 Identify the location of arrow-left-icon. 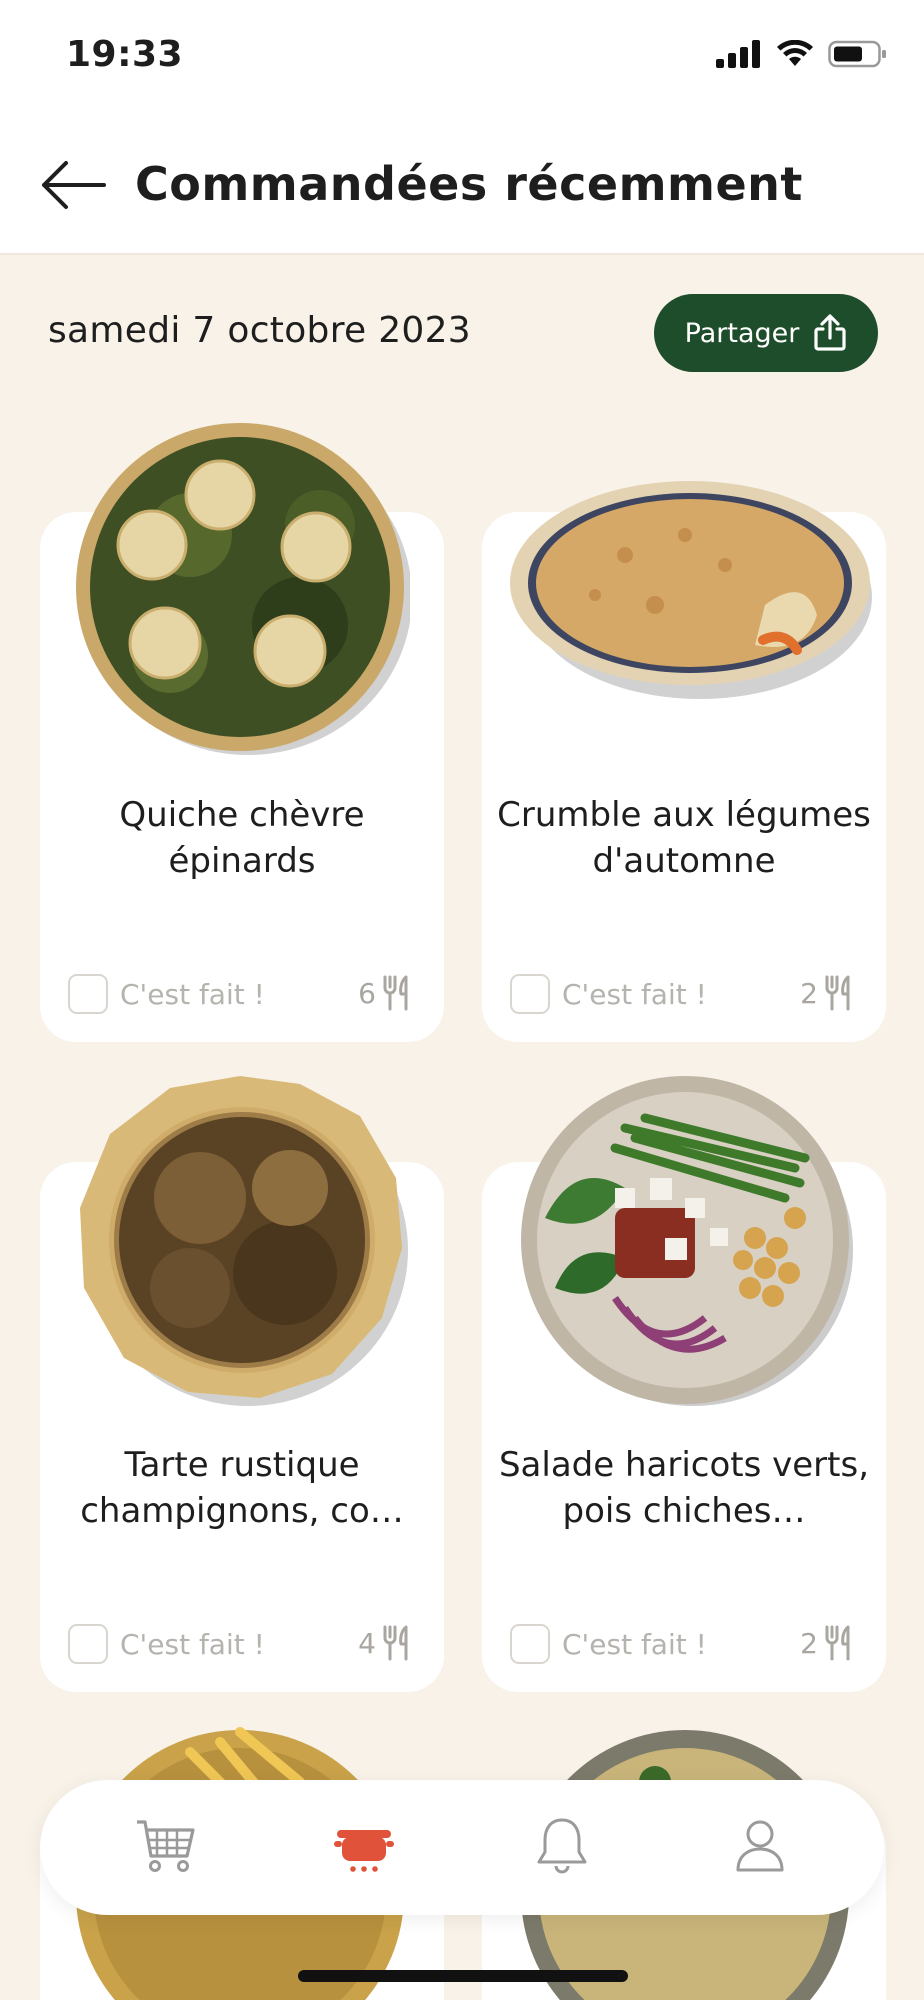
(74, 185).